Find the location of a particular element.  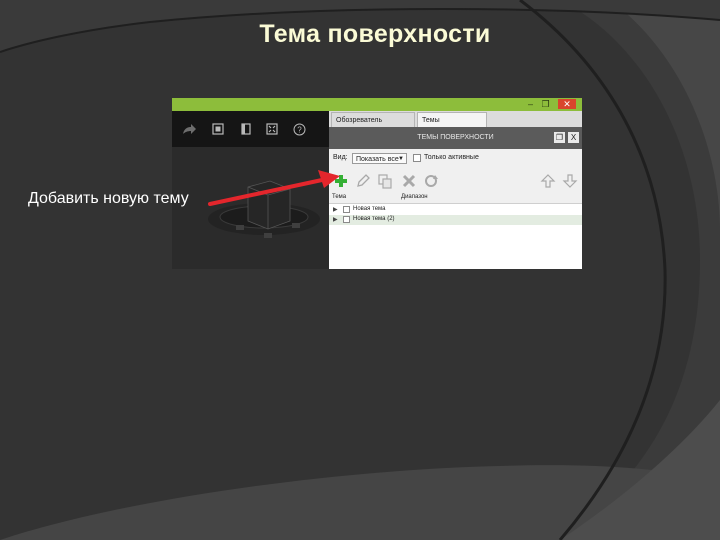

tab-surface-themes: Темы поверхности is located at coordinates (452, 125).